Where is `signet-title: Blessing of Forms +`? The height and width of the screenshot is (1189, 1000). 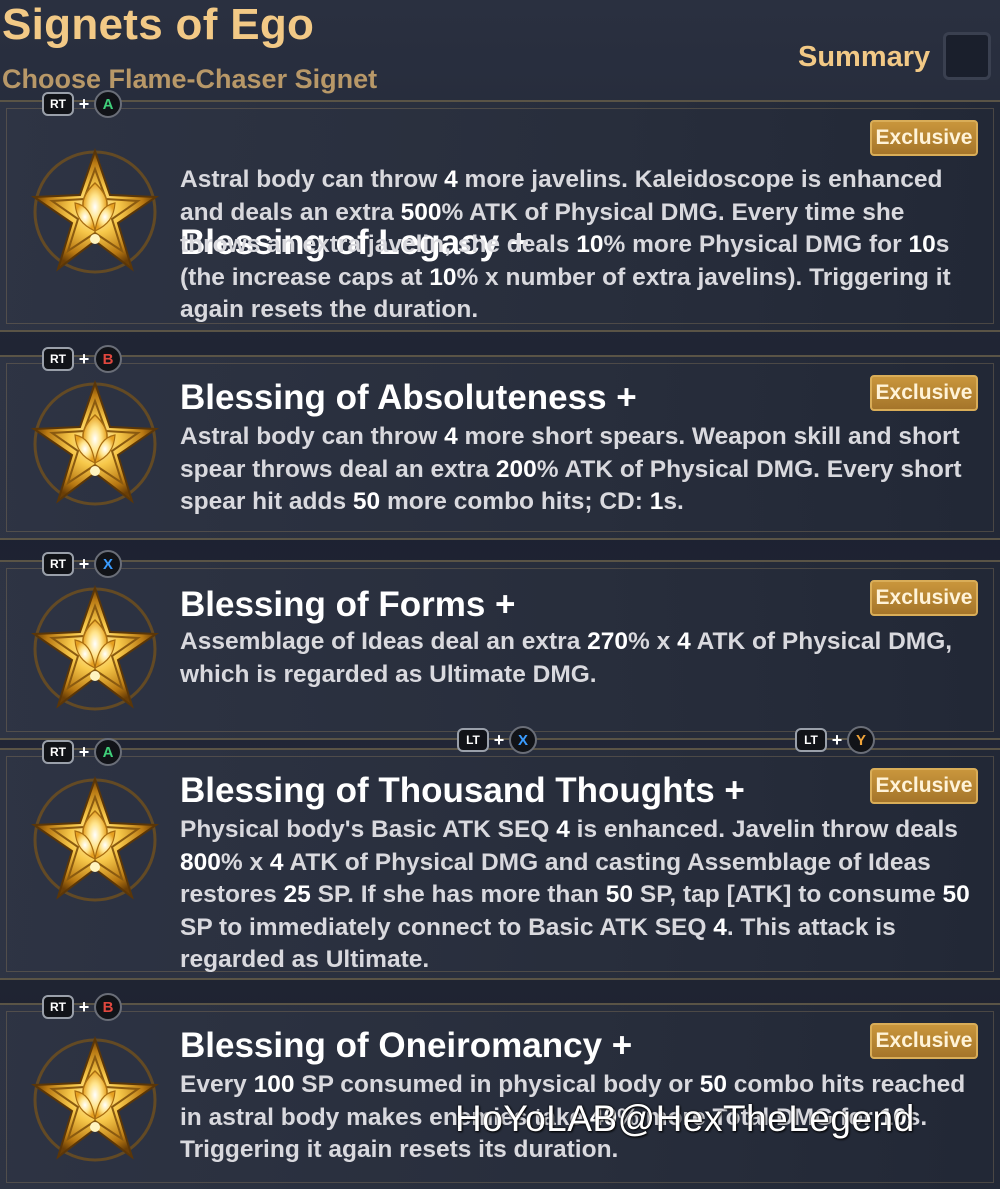 signet-title: Blessing of Forms + is located at coordinates (348, 604).